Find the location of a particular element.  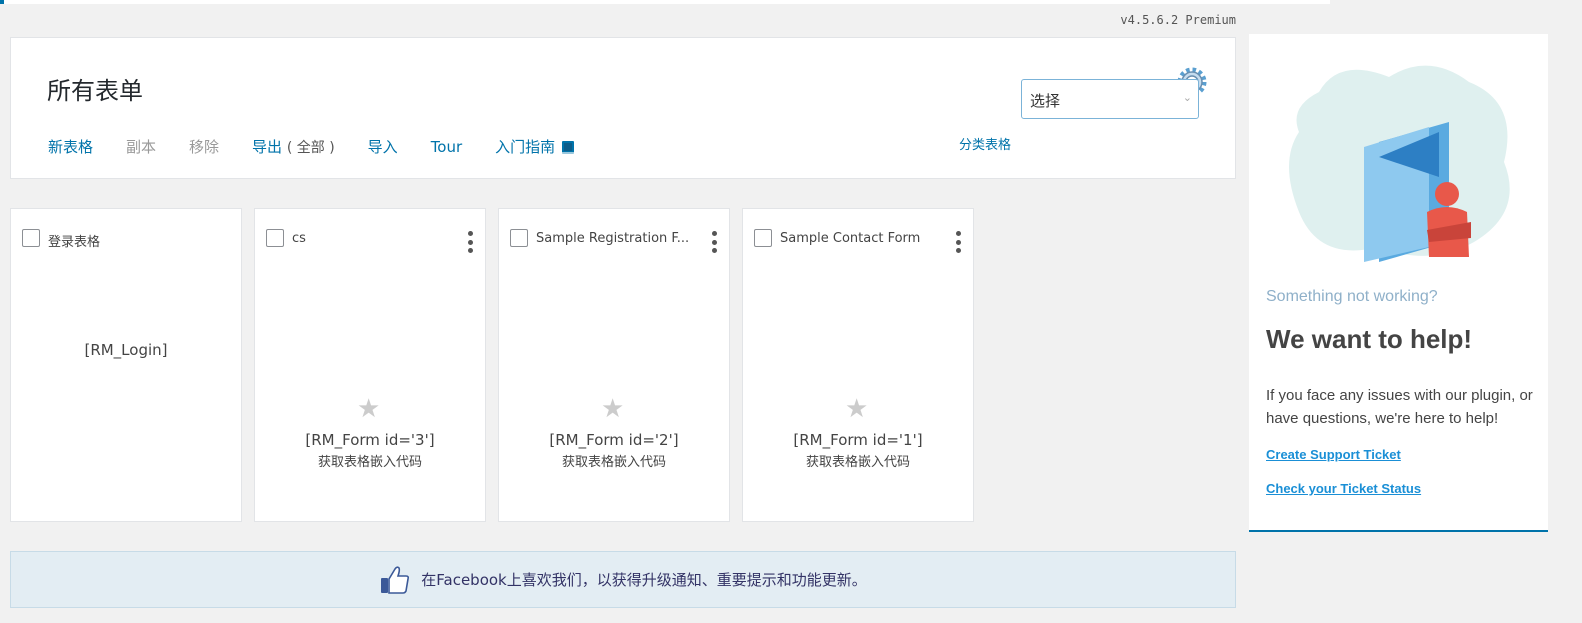

export-all-label: ( 全部 ) is located at coordinates (310, 148).